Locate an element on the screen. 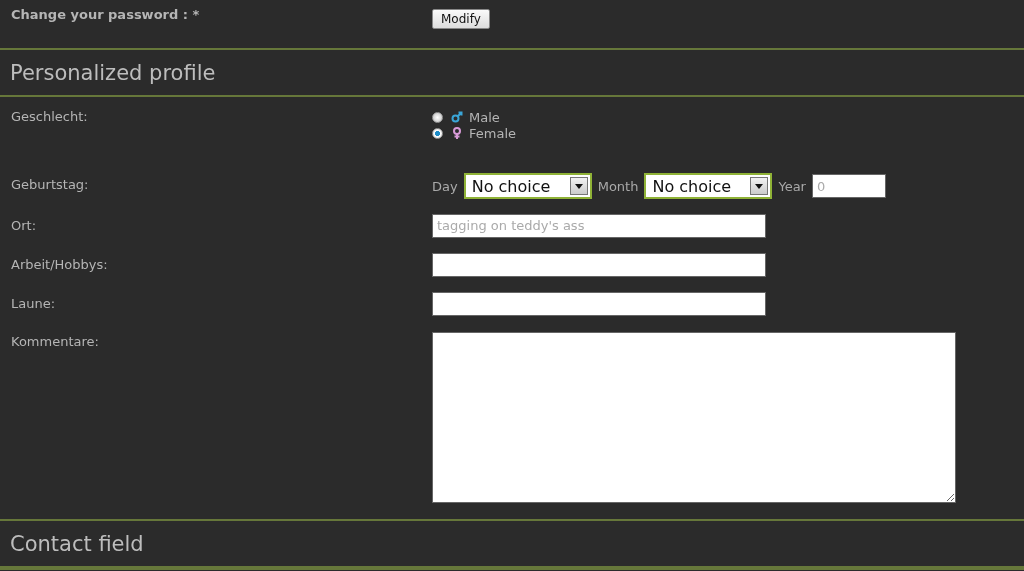 Image resolution: width=1024 pixels, height=571 pixels. male-symbol-icon is located at coordinates (457, 117).